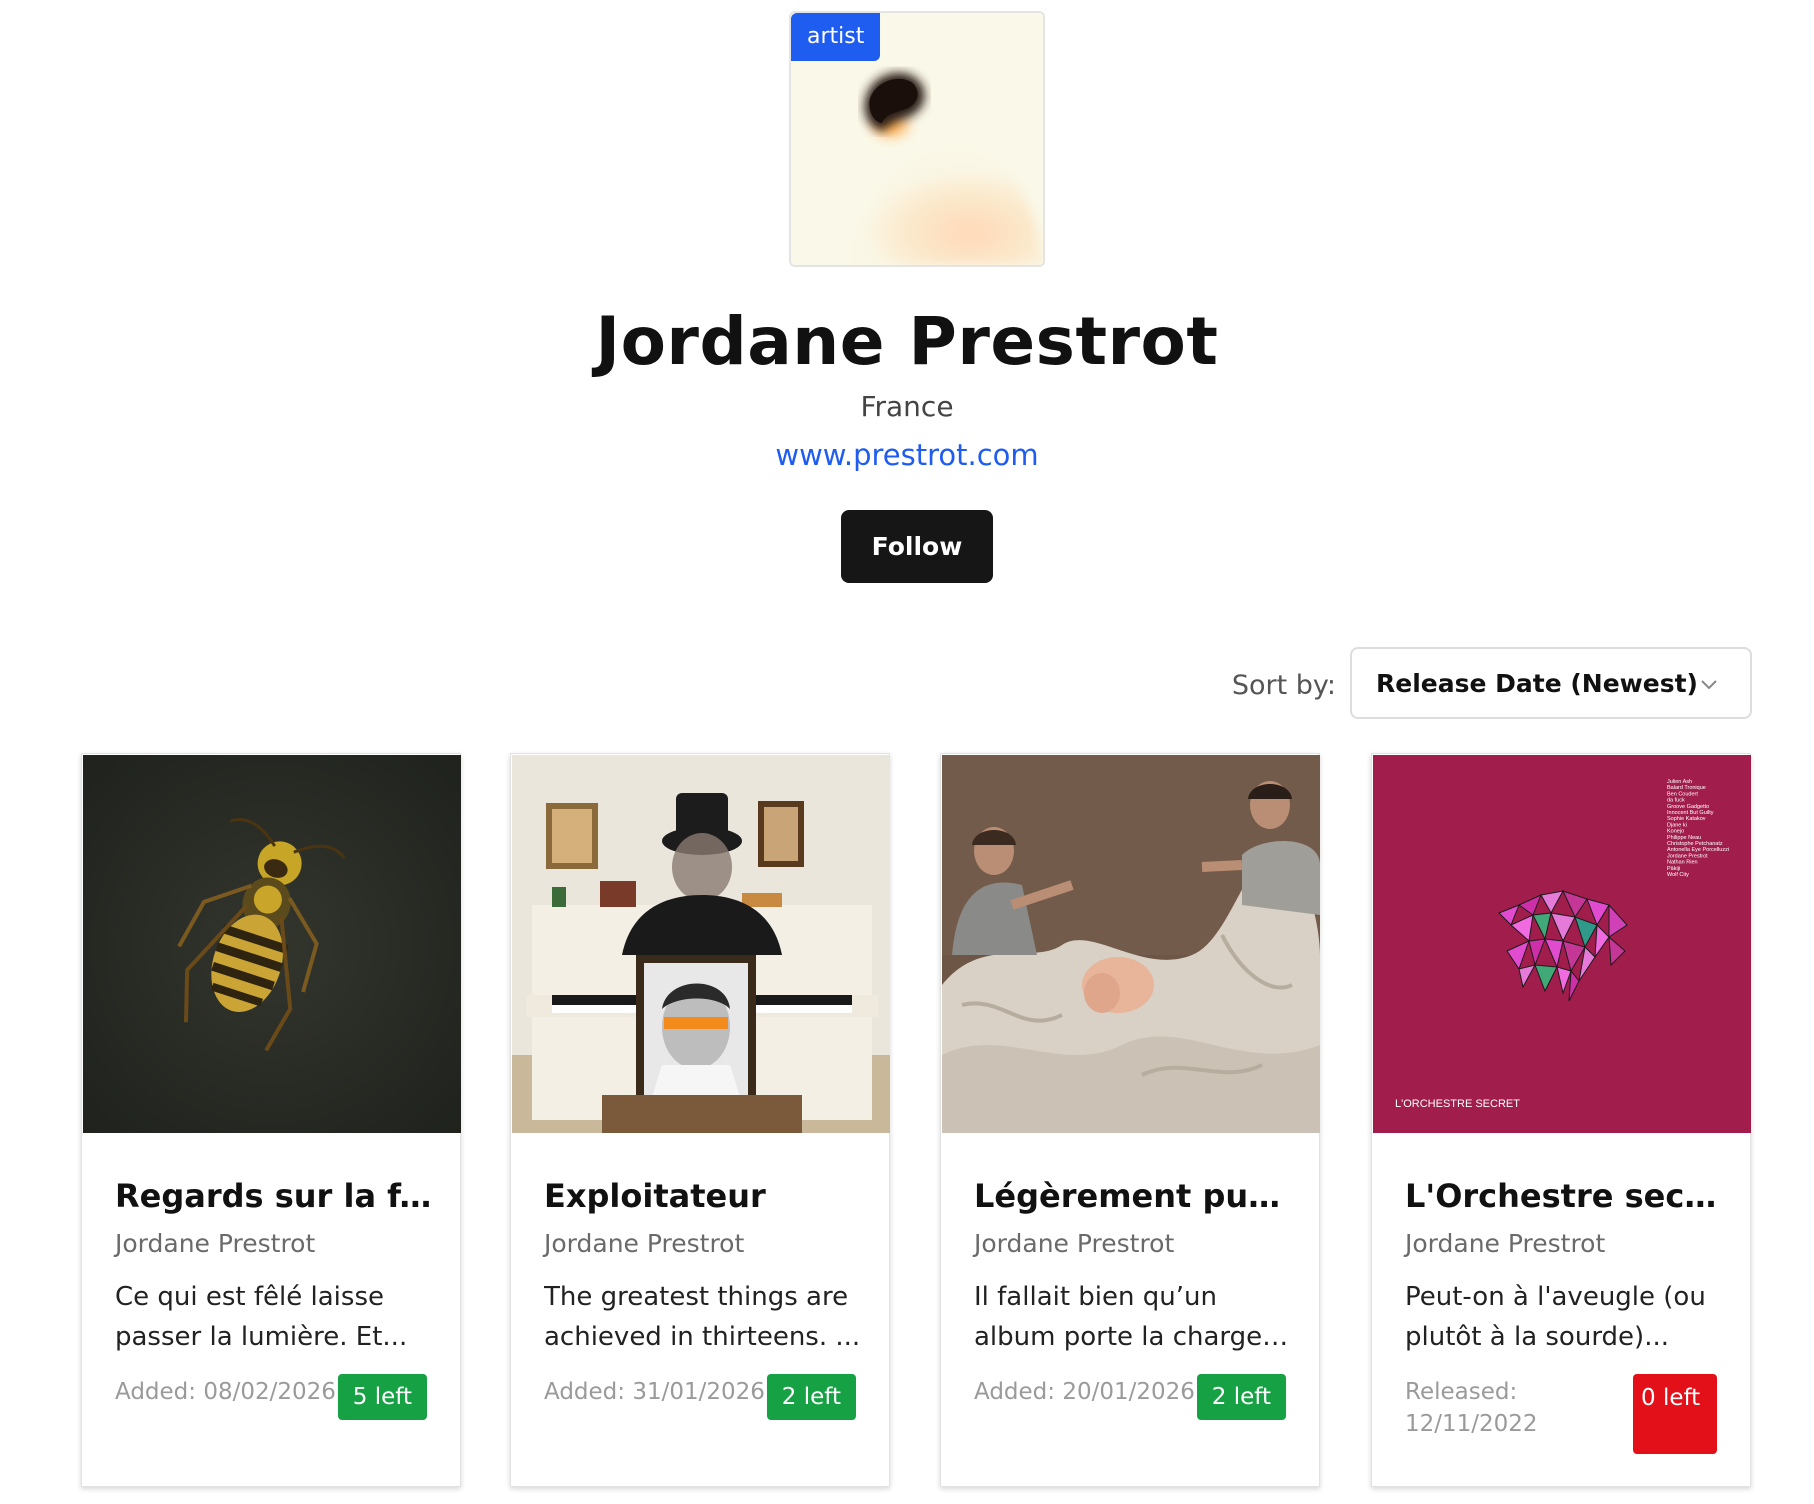 The image size is (1814, 1504). Describe the element at coordinates (1677, 825) in the screenshot. I see `cover-credit-text: Djane ki` at that location.